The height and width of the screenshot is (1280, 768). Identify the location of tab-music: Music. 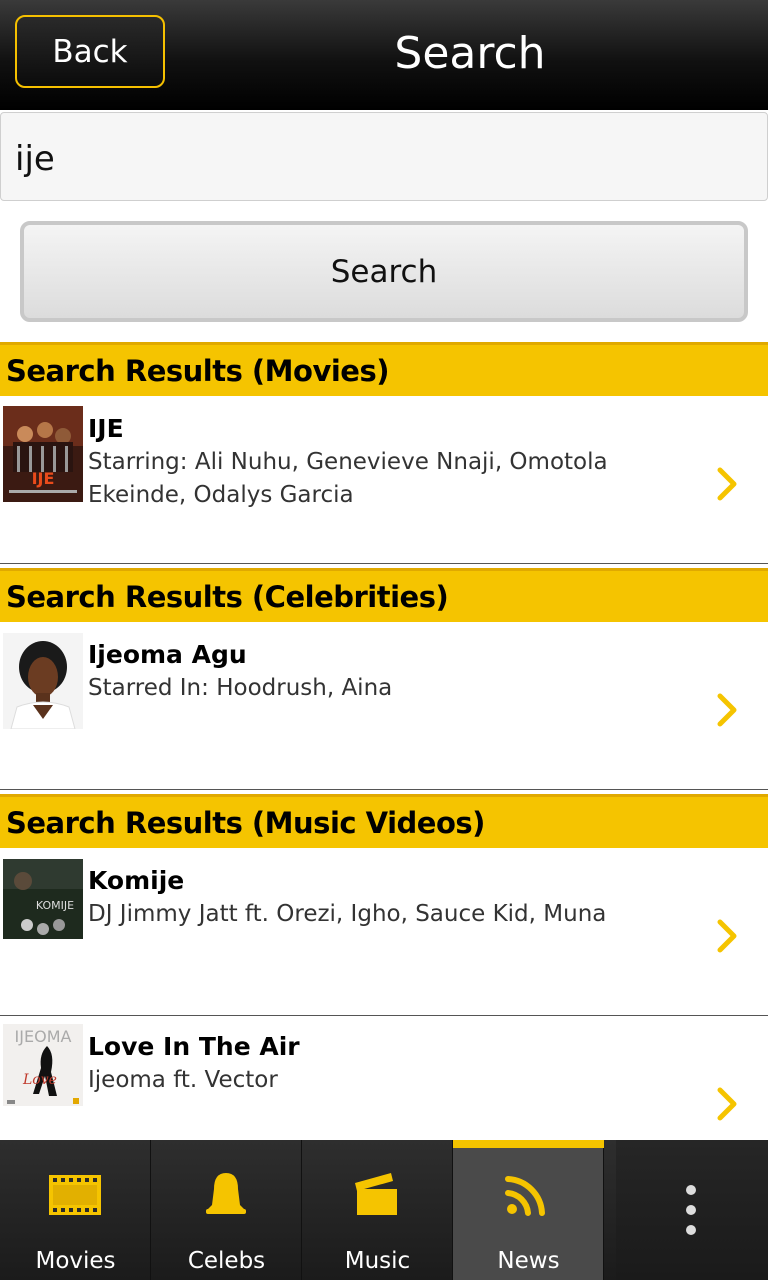
(377, 1210).